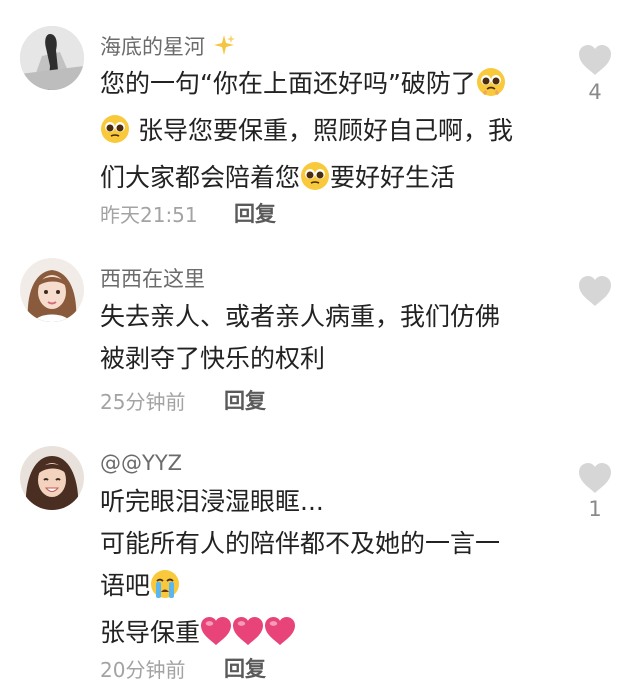 The width and height of the screenshot is (626, 699). I want to click on comment-line: 可能所有人的陪伴都不及她的一言一, so click(300, 543).